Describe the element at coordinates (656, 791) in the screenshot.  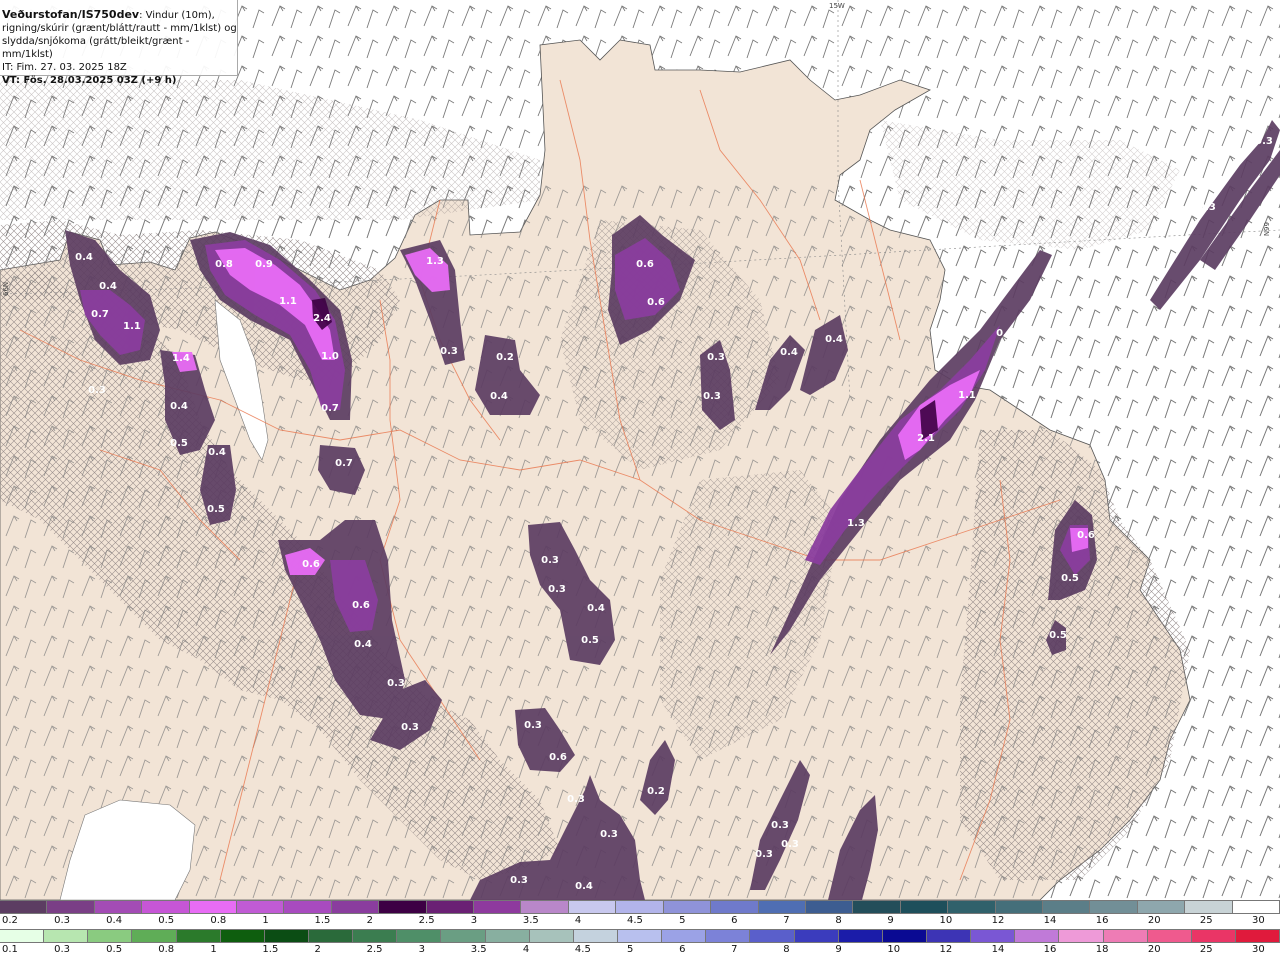
I see `precip-value-label: 0.2` at that location.